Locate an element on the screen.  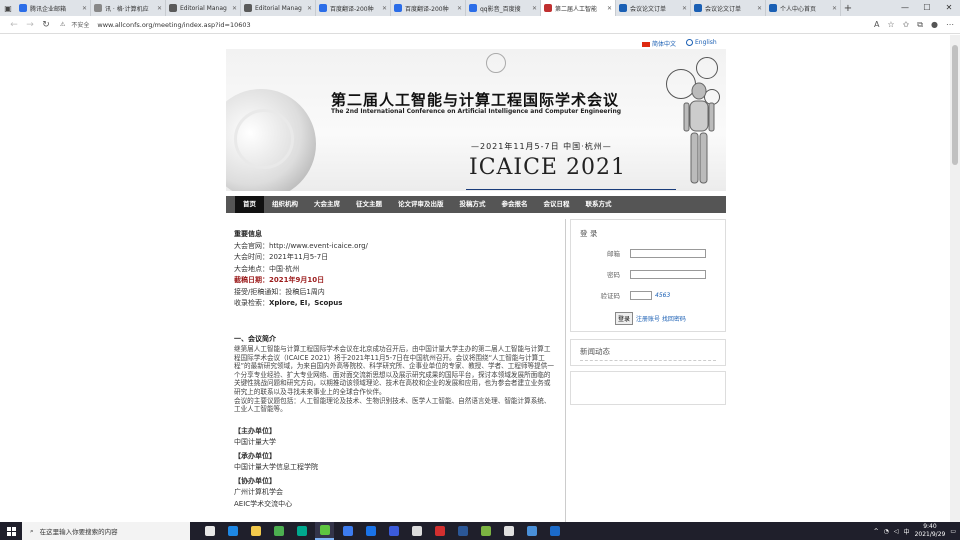
captcha-field is located at coordinates (641, 295).